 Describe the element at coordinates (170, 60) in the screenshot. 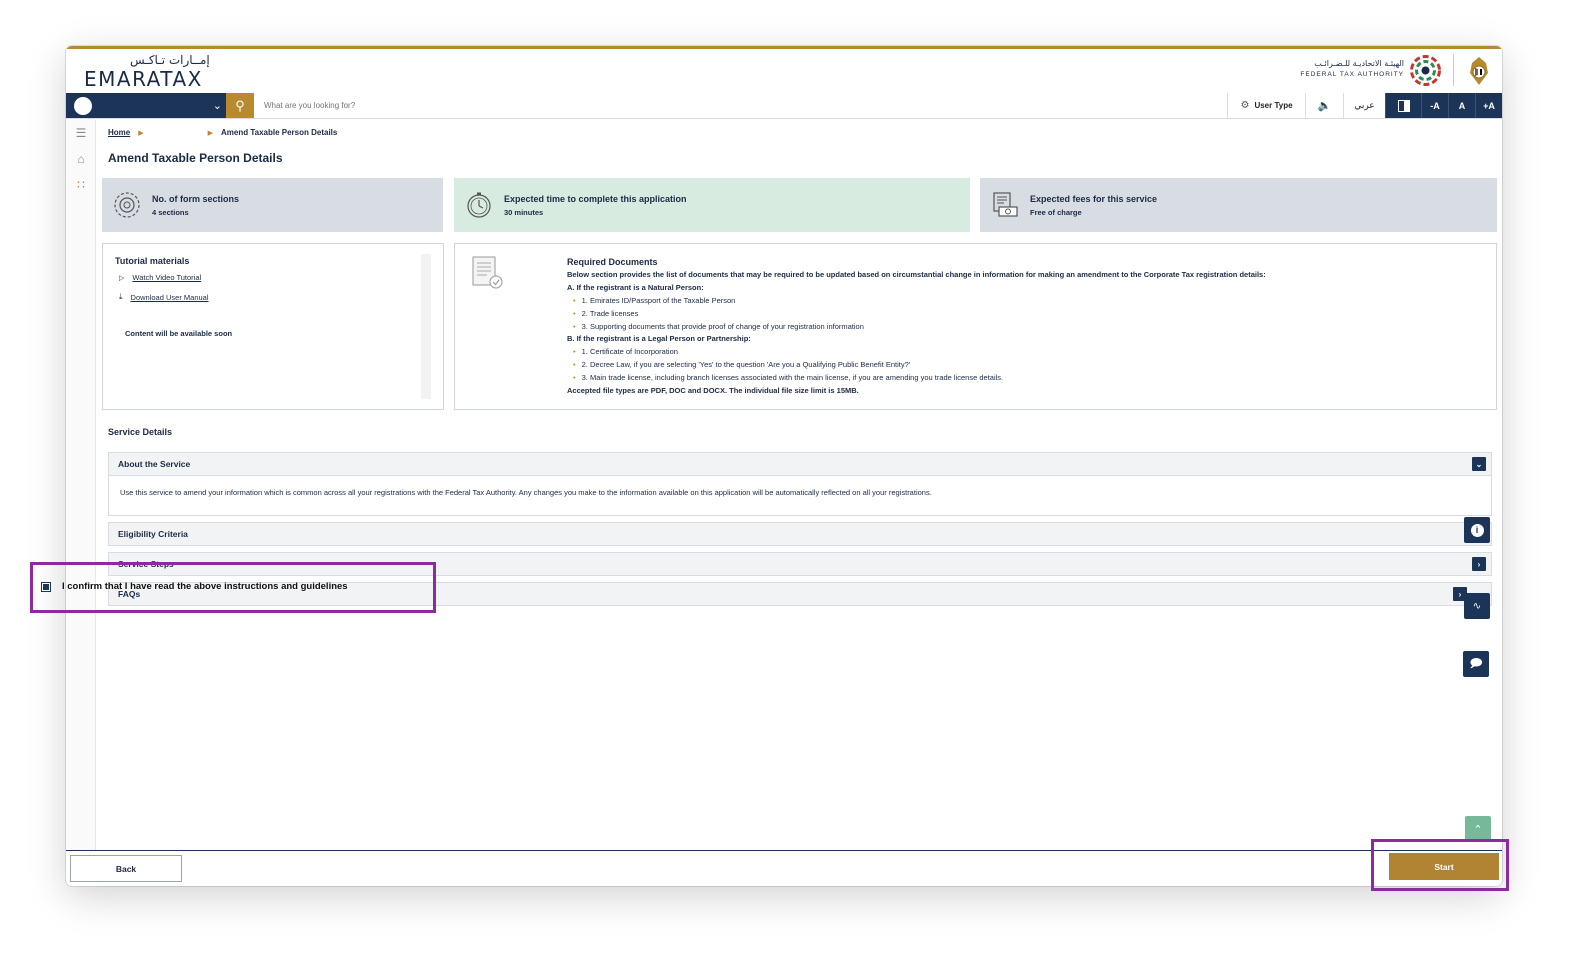

I see `emaratax-logo-arabic: إمــارات تـاكـس` at that location.